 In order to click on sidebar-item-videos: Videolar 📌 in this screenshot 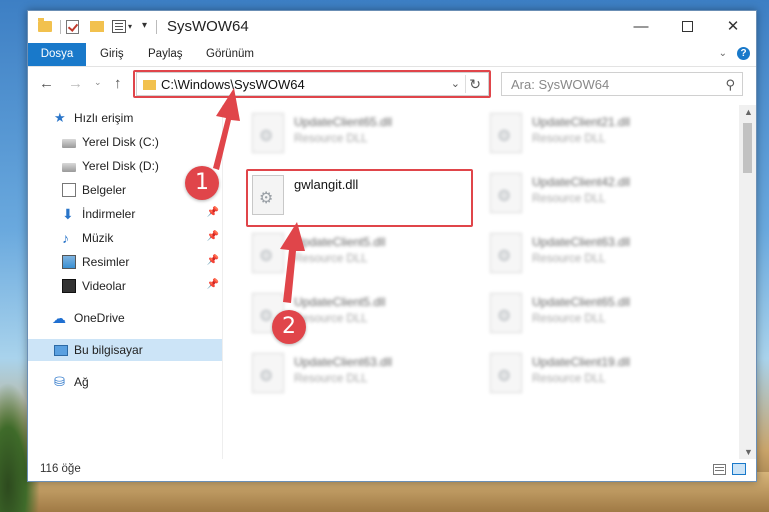, I will do `click(125, 286)`.